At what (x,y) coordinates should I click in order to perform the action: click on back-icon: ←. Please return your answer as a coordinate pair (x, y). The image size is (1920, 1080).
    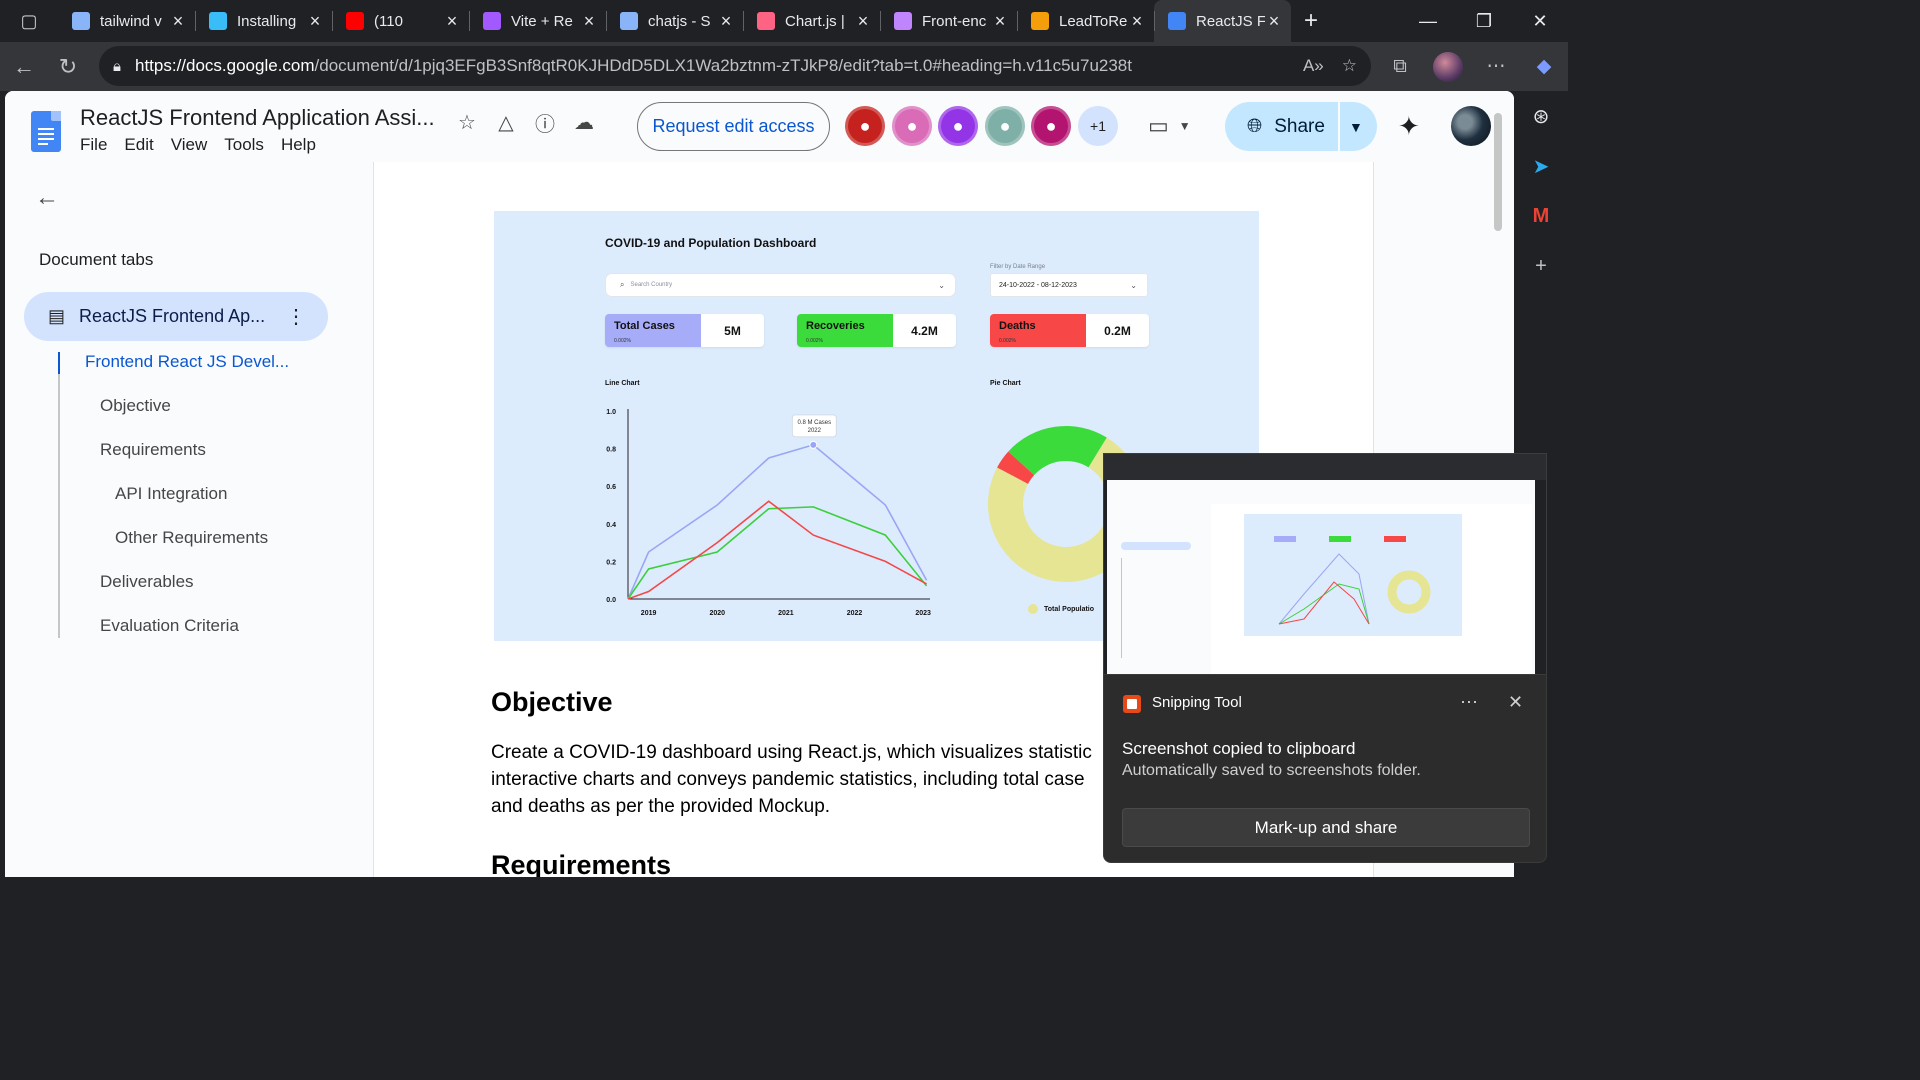
    Looking at the image, I should click on (24, 67).